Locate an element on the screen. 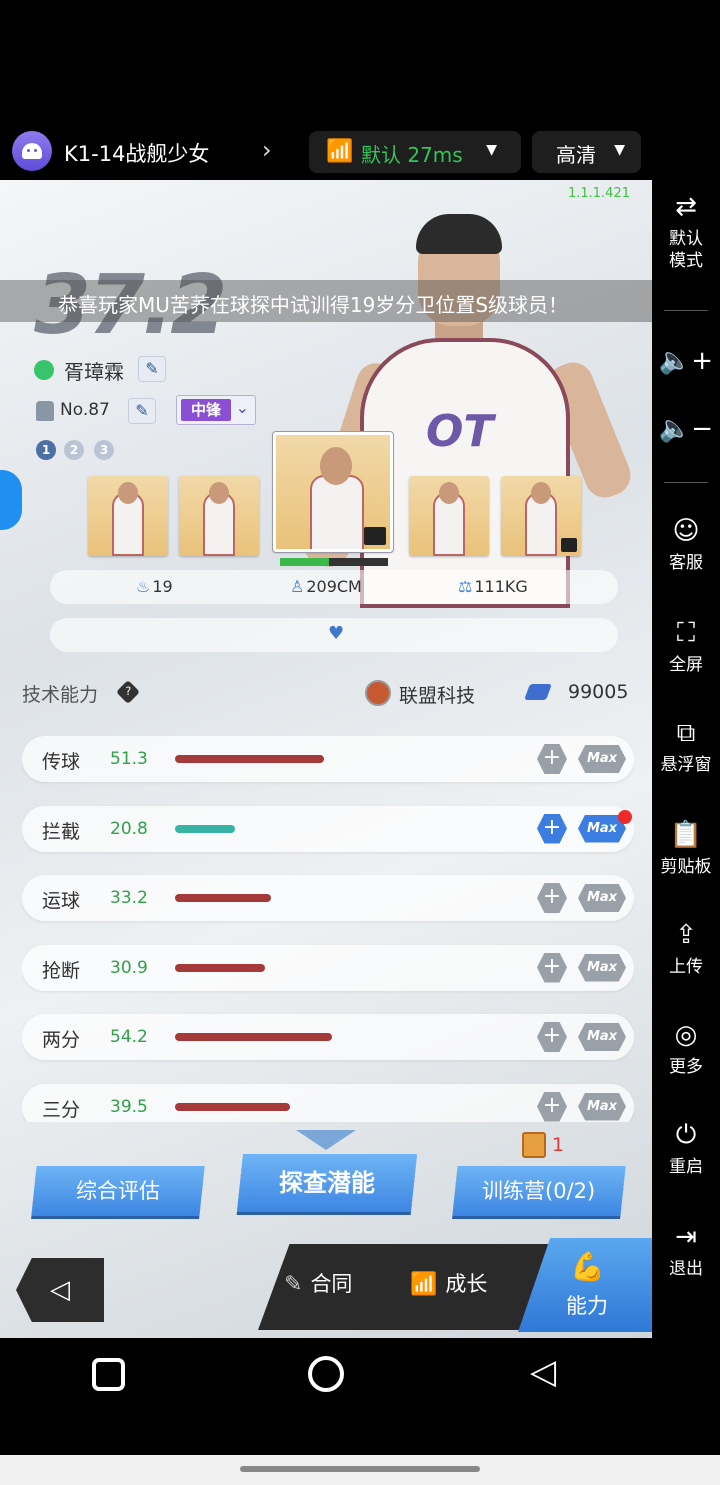  toolbar-more-button: ◎ 更多 is located at coordinates (686, 1049).